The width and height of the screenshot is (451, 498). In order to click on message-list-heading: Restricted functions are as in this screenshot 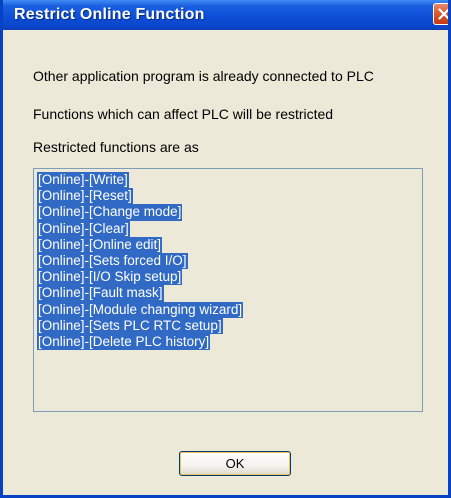, I will do `click(116, 147)`.